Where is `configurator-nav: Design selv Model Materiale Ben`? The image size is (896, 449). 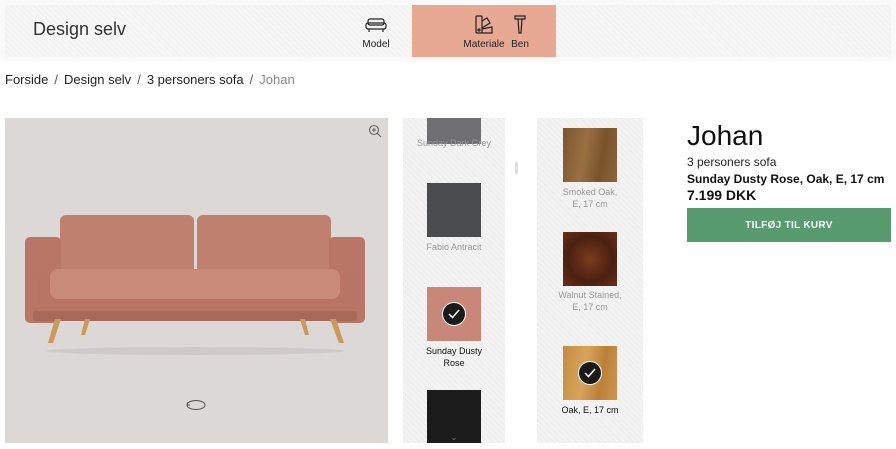 configurator-nav: Design selv Model Materiale Ben is located at coordinates (448, 31).